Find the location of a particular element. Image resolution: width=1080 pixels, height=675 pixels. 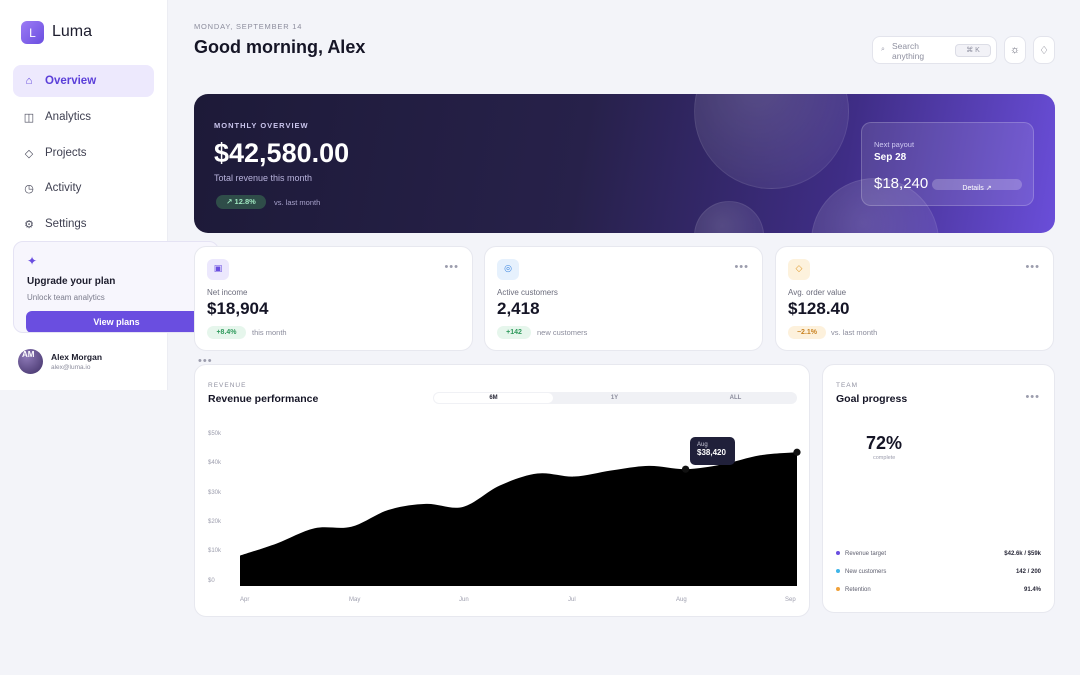

stat-change-badge: +142 is located at coordinates (514, 332).